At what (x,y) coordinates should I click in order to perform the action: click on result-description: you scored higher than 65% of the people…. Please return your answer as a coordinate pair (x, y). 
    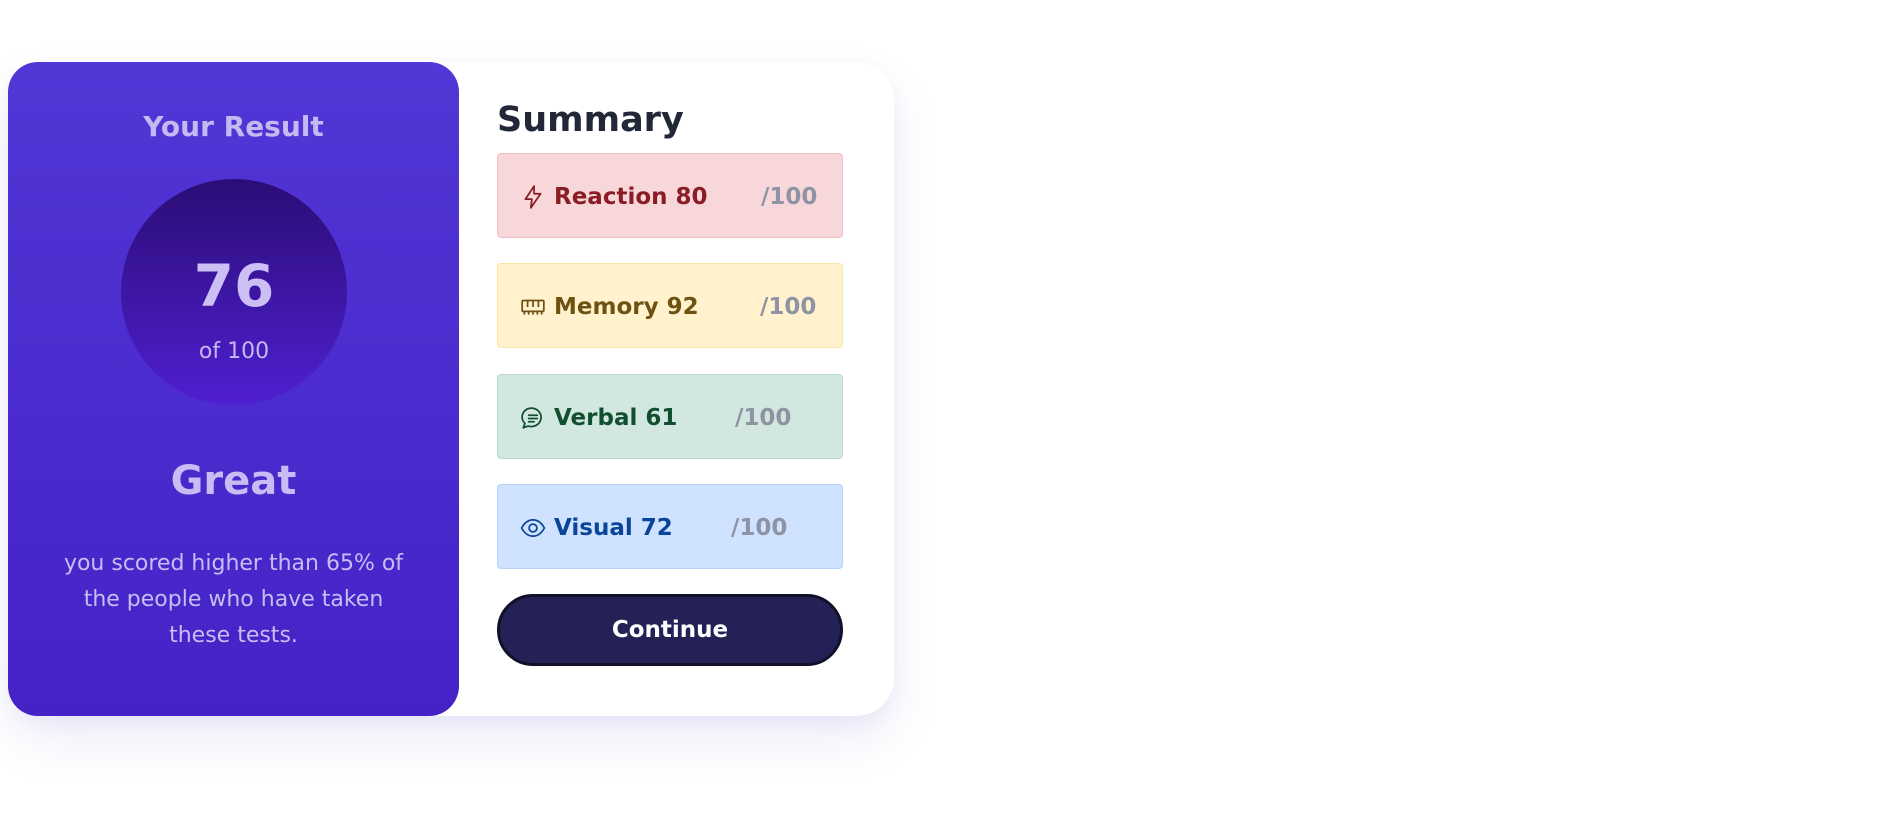
    Looking at the image, I should click on (233, 599).